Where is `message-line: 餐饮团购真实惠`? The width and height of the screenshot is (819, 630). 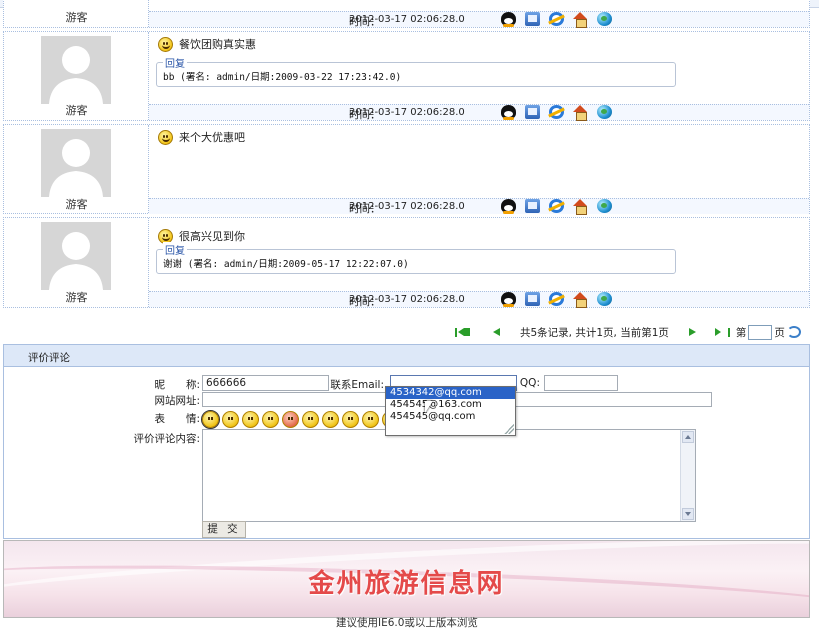 message-line: 餐饮团购真实惠 is located at coordinates (207, 44).